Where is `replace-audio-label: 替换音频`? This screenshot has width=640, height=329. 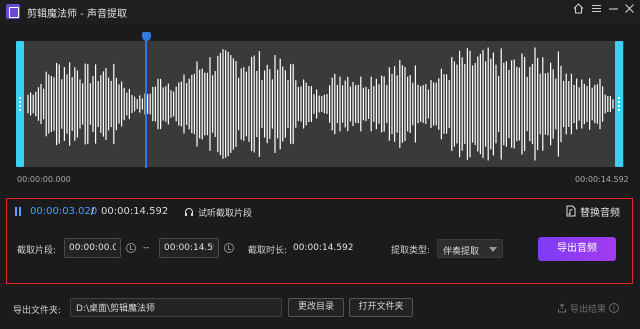
replace-audio-label: 替换音频 is located at coordinates (600, 213).